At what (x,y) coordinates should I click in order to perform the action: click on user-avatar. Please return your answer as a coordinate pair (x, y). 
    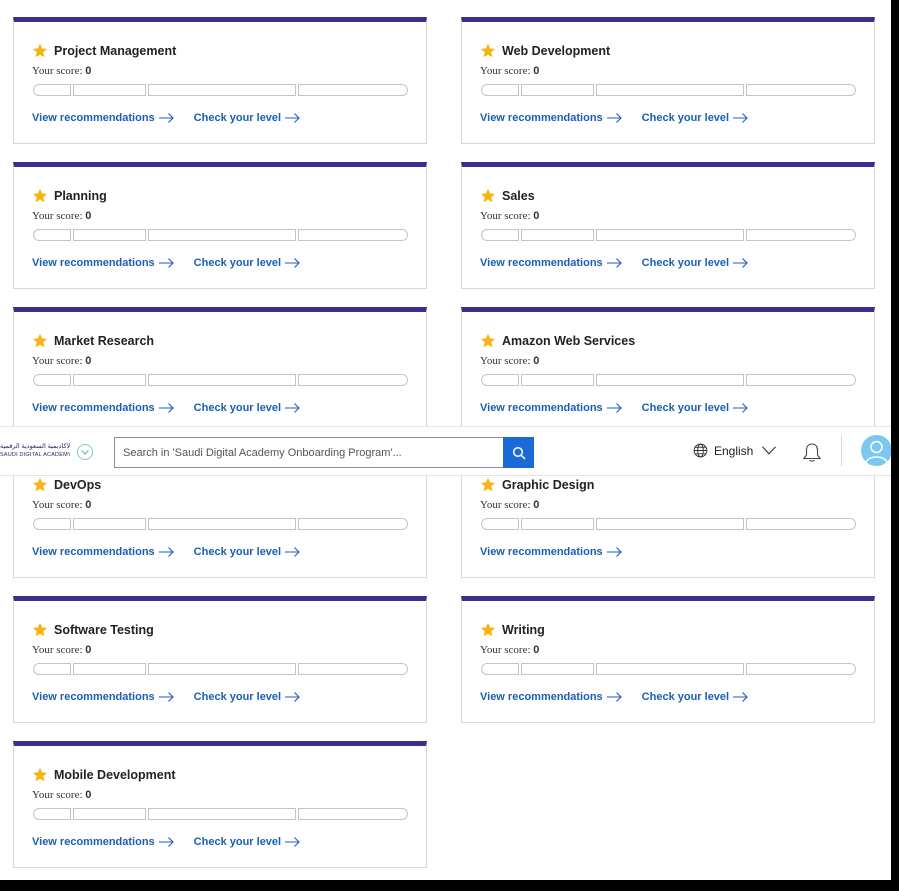
    Looking at the image, I should click on (876, 450).